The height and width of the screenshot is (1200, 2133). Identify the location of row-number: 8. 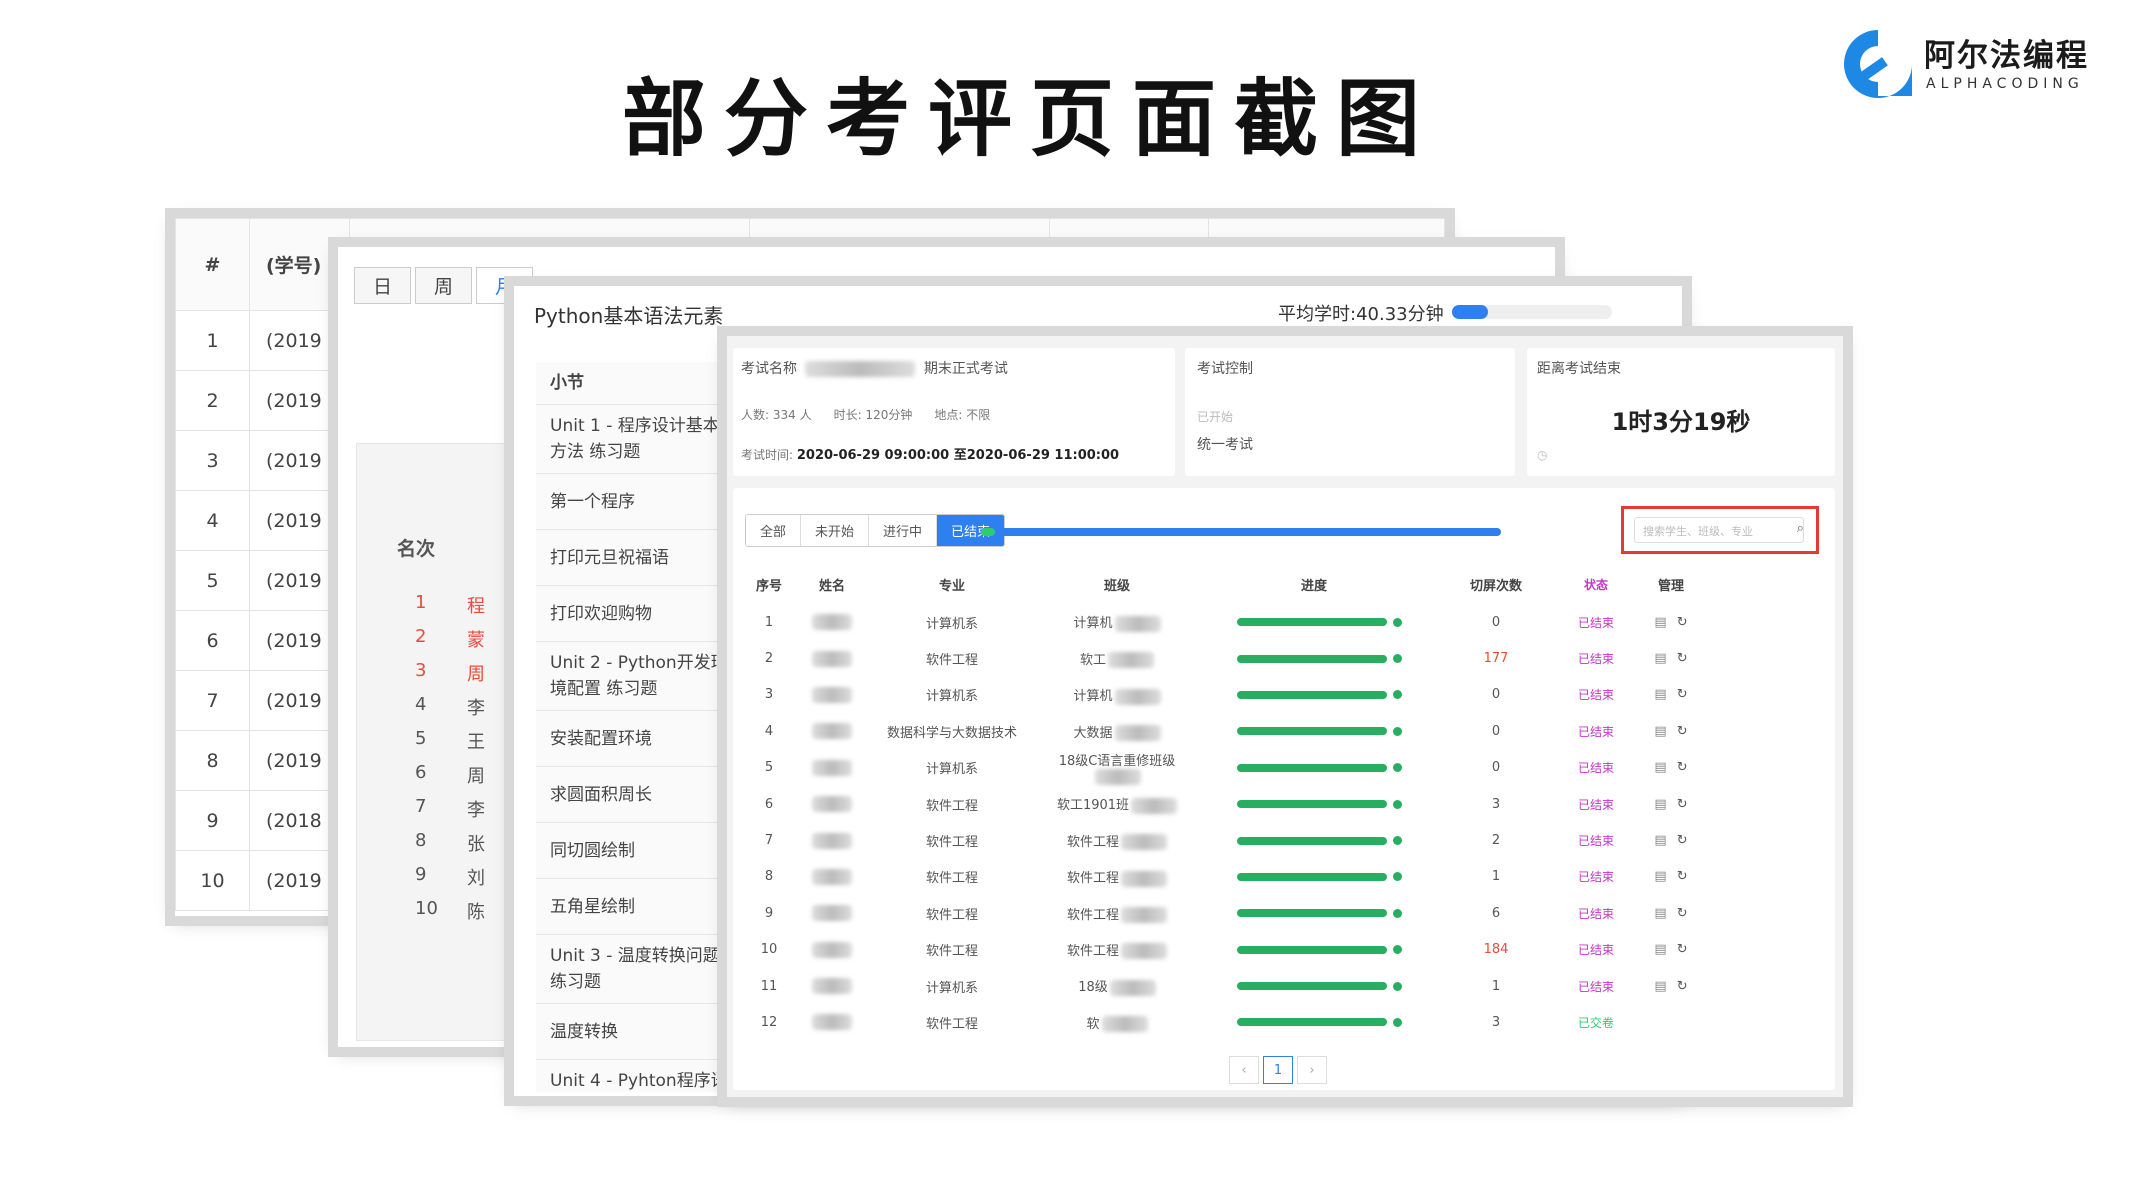
(769, 877).